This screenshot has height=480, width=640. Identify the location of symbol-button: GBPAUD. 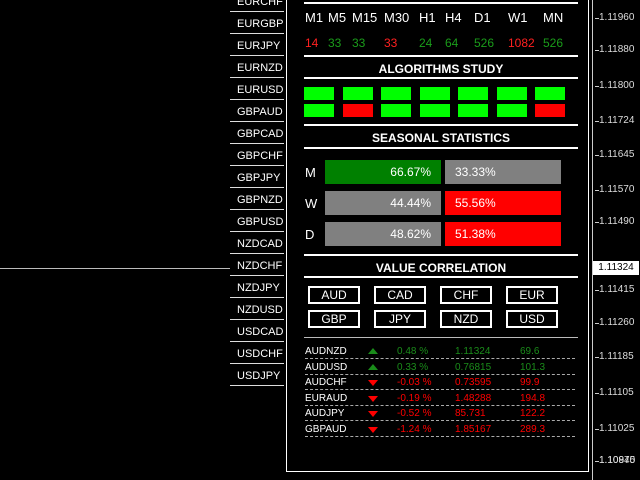
(257, 112).